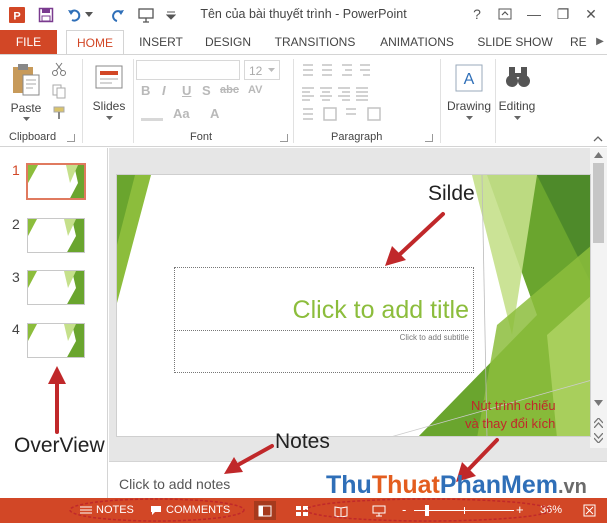 This screenshot has width=607, height=523. I want to click on slide-annotation-label: Silde, so click(451, 193).